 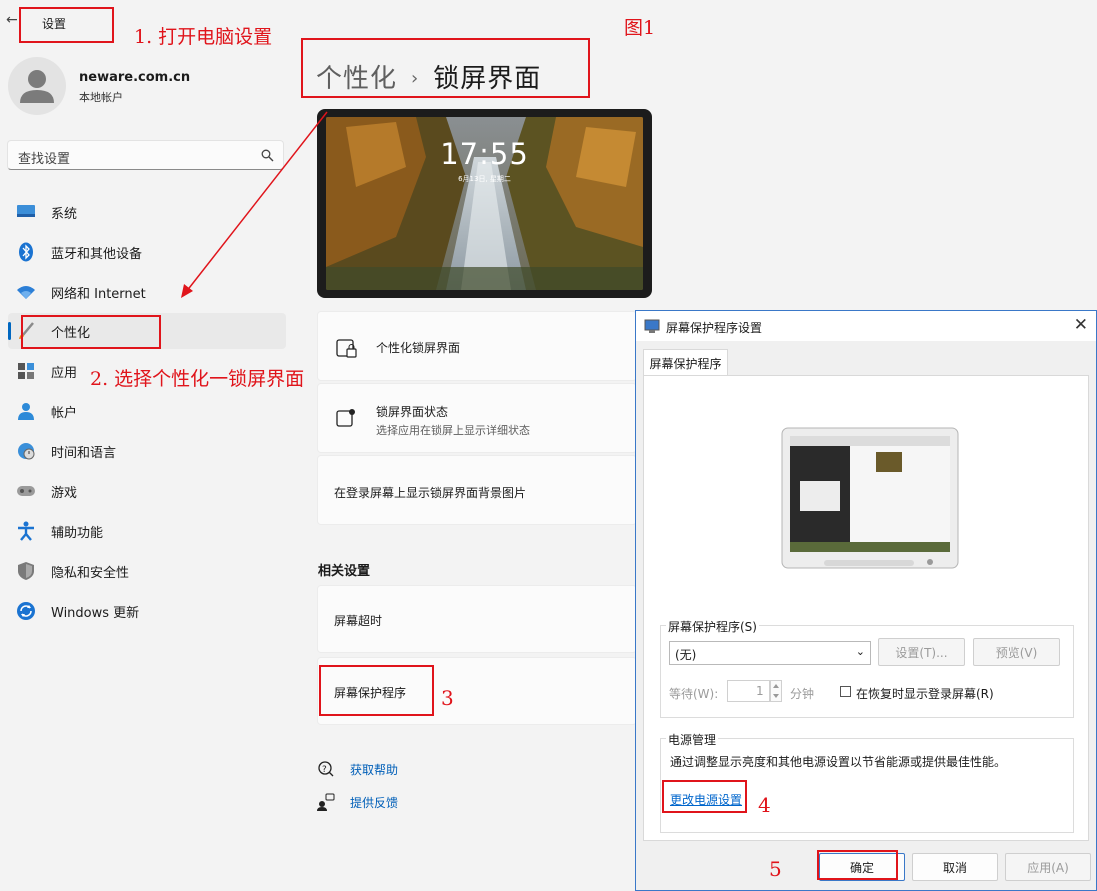 I want to click on annotation-arrow, so click(x=254, y=204).